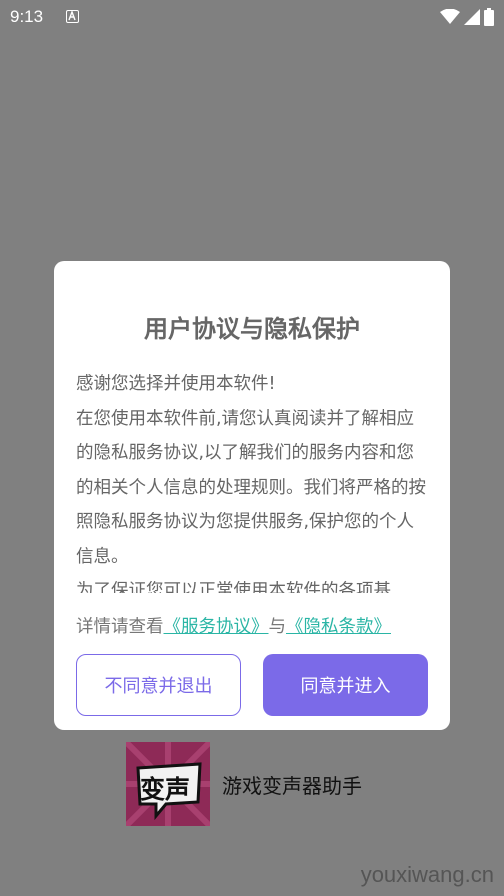 This screenshot has width=504, height=896. What do you see at coordinates (292, 786) in the screenshot?
I see `app-name: 游戏变声器助手` at bounding box center [292, 786].